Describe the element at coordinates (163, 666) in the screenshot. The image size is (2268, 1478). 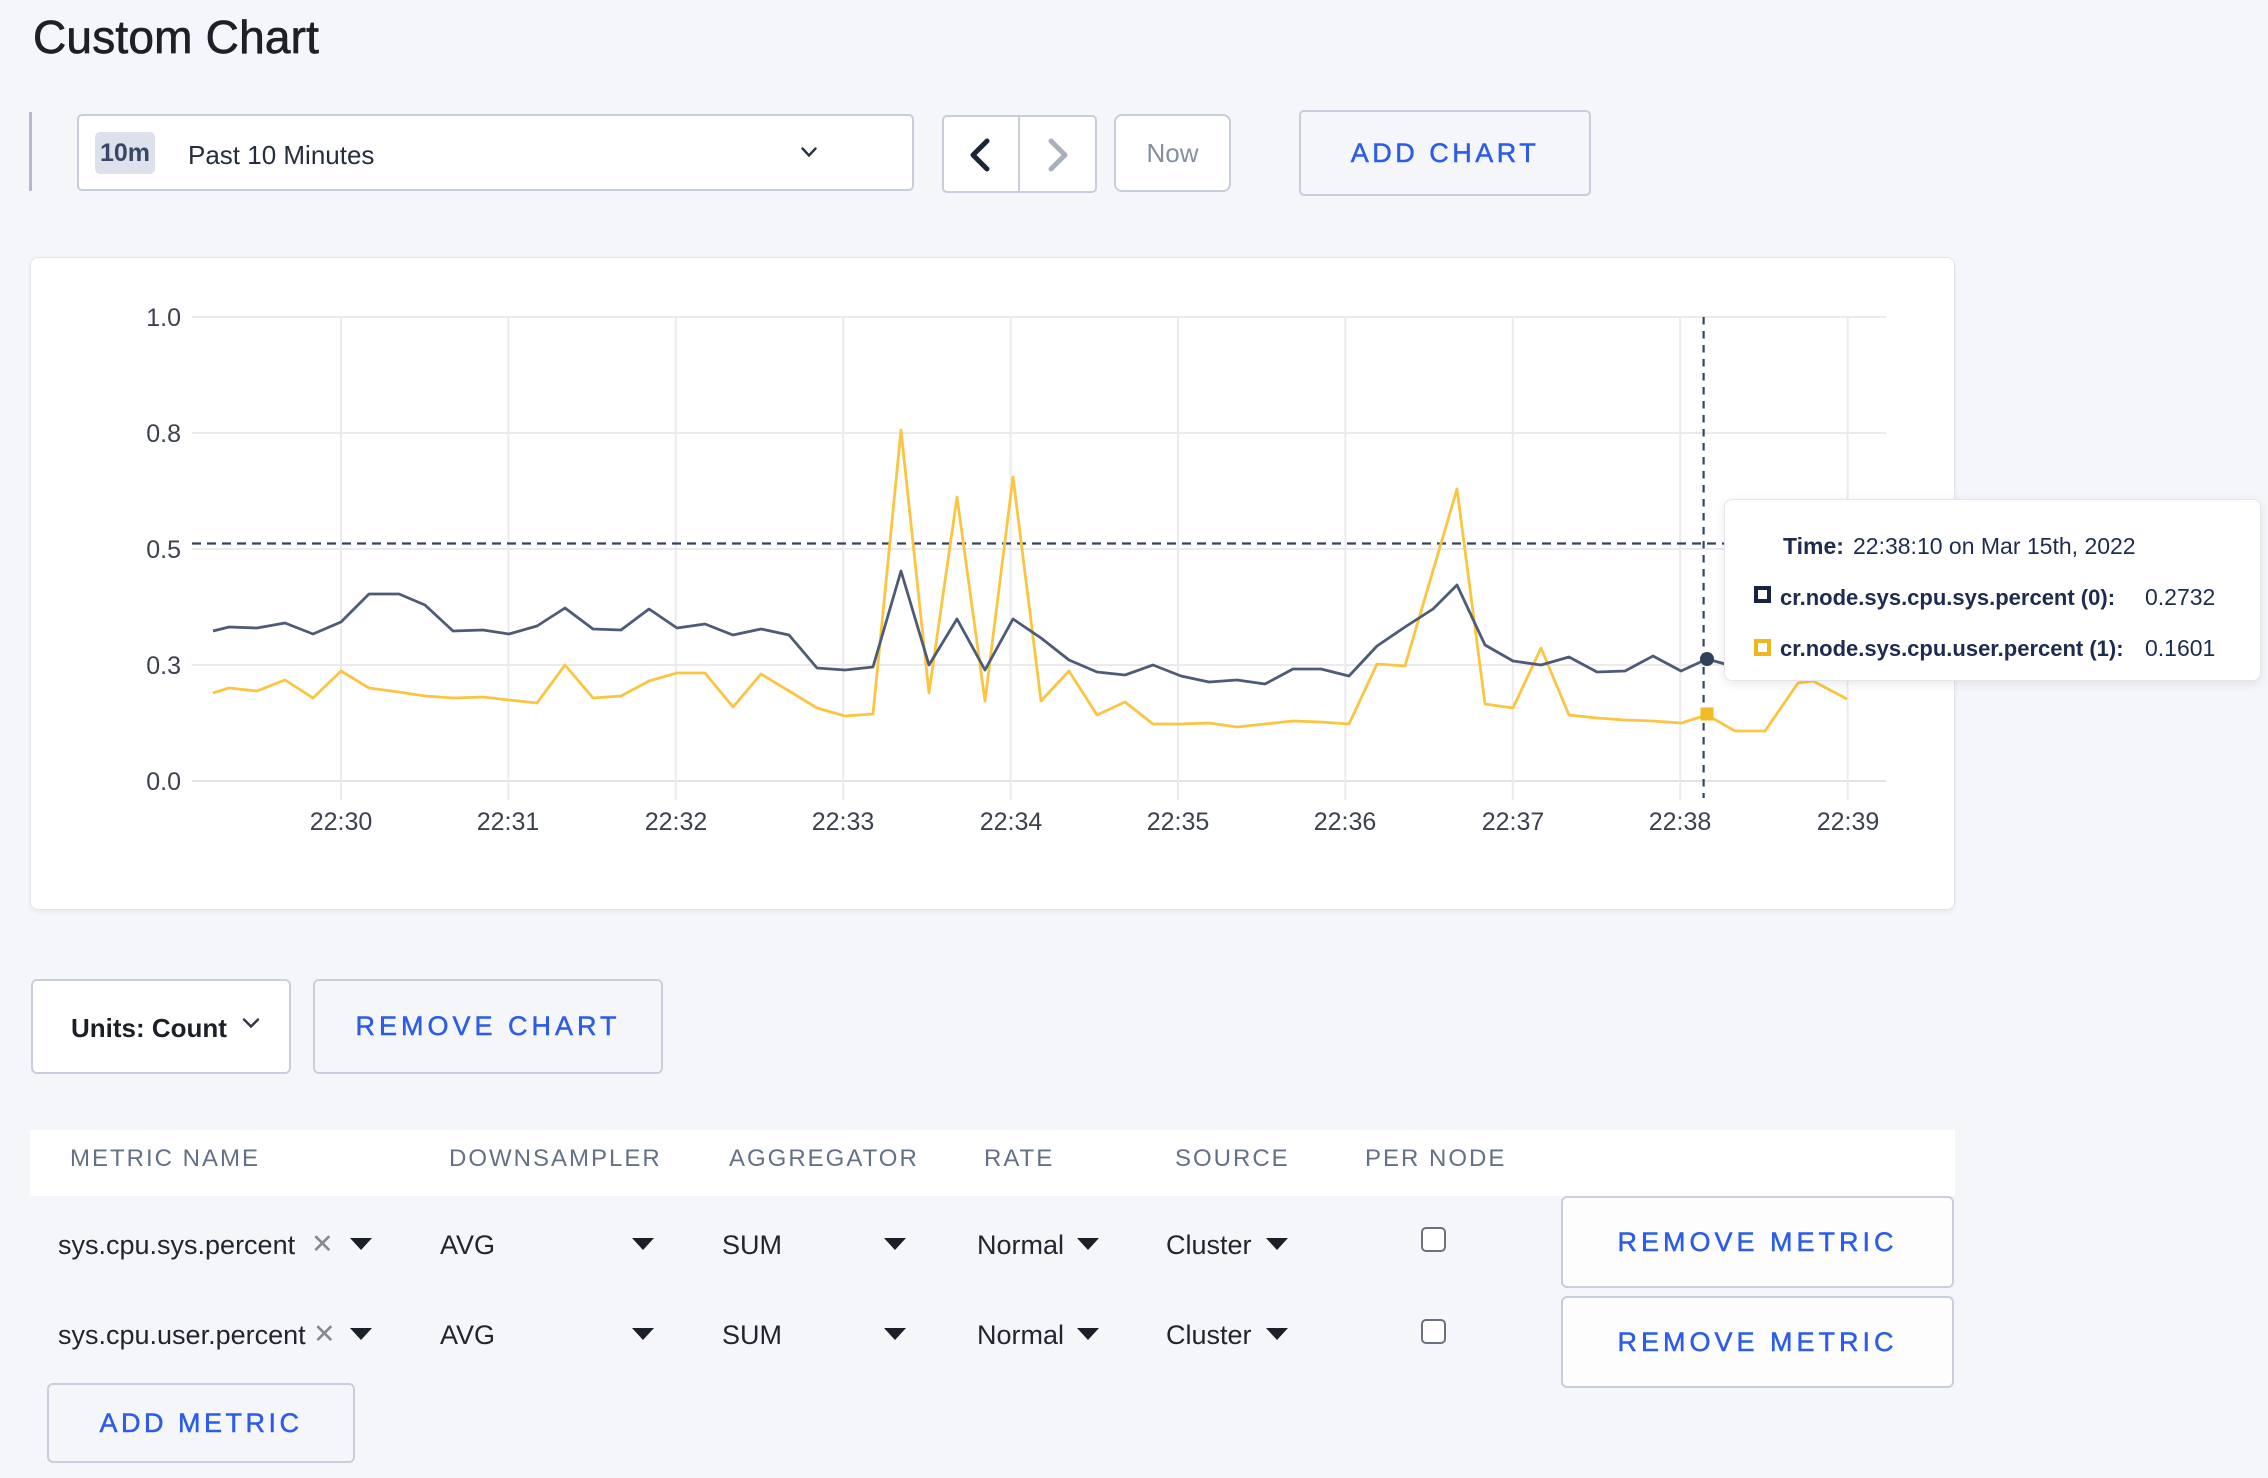
I see `svg-text: 0.3` at that location.